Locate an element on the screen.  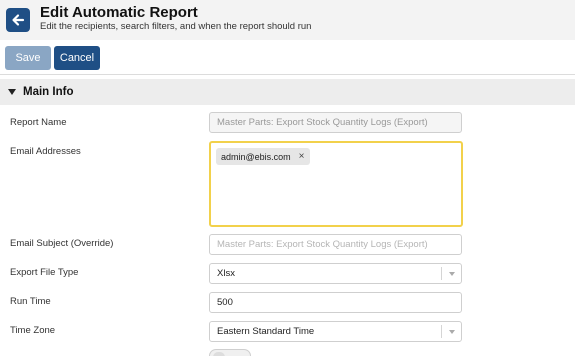
section-header-main-info: Main Info is located at coordinates (287, 92).